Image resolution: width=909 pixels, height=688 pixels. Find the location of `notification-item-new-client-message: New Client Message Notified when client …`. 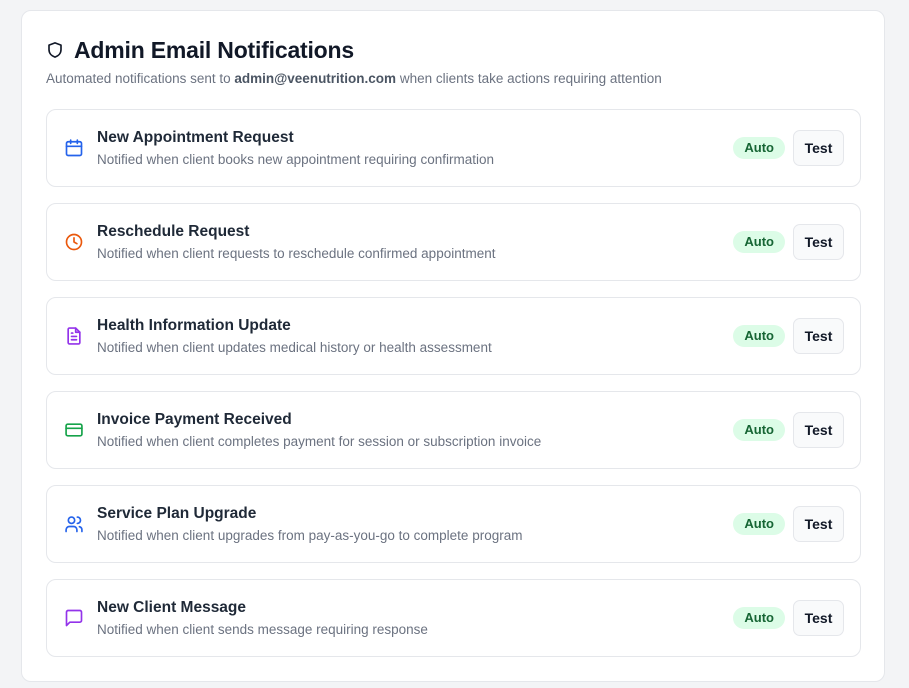

notification-item-new-client-message: New Client Message Notified when client … is located at coordinates (453, 618).